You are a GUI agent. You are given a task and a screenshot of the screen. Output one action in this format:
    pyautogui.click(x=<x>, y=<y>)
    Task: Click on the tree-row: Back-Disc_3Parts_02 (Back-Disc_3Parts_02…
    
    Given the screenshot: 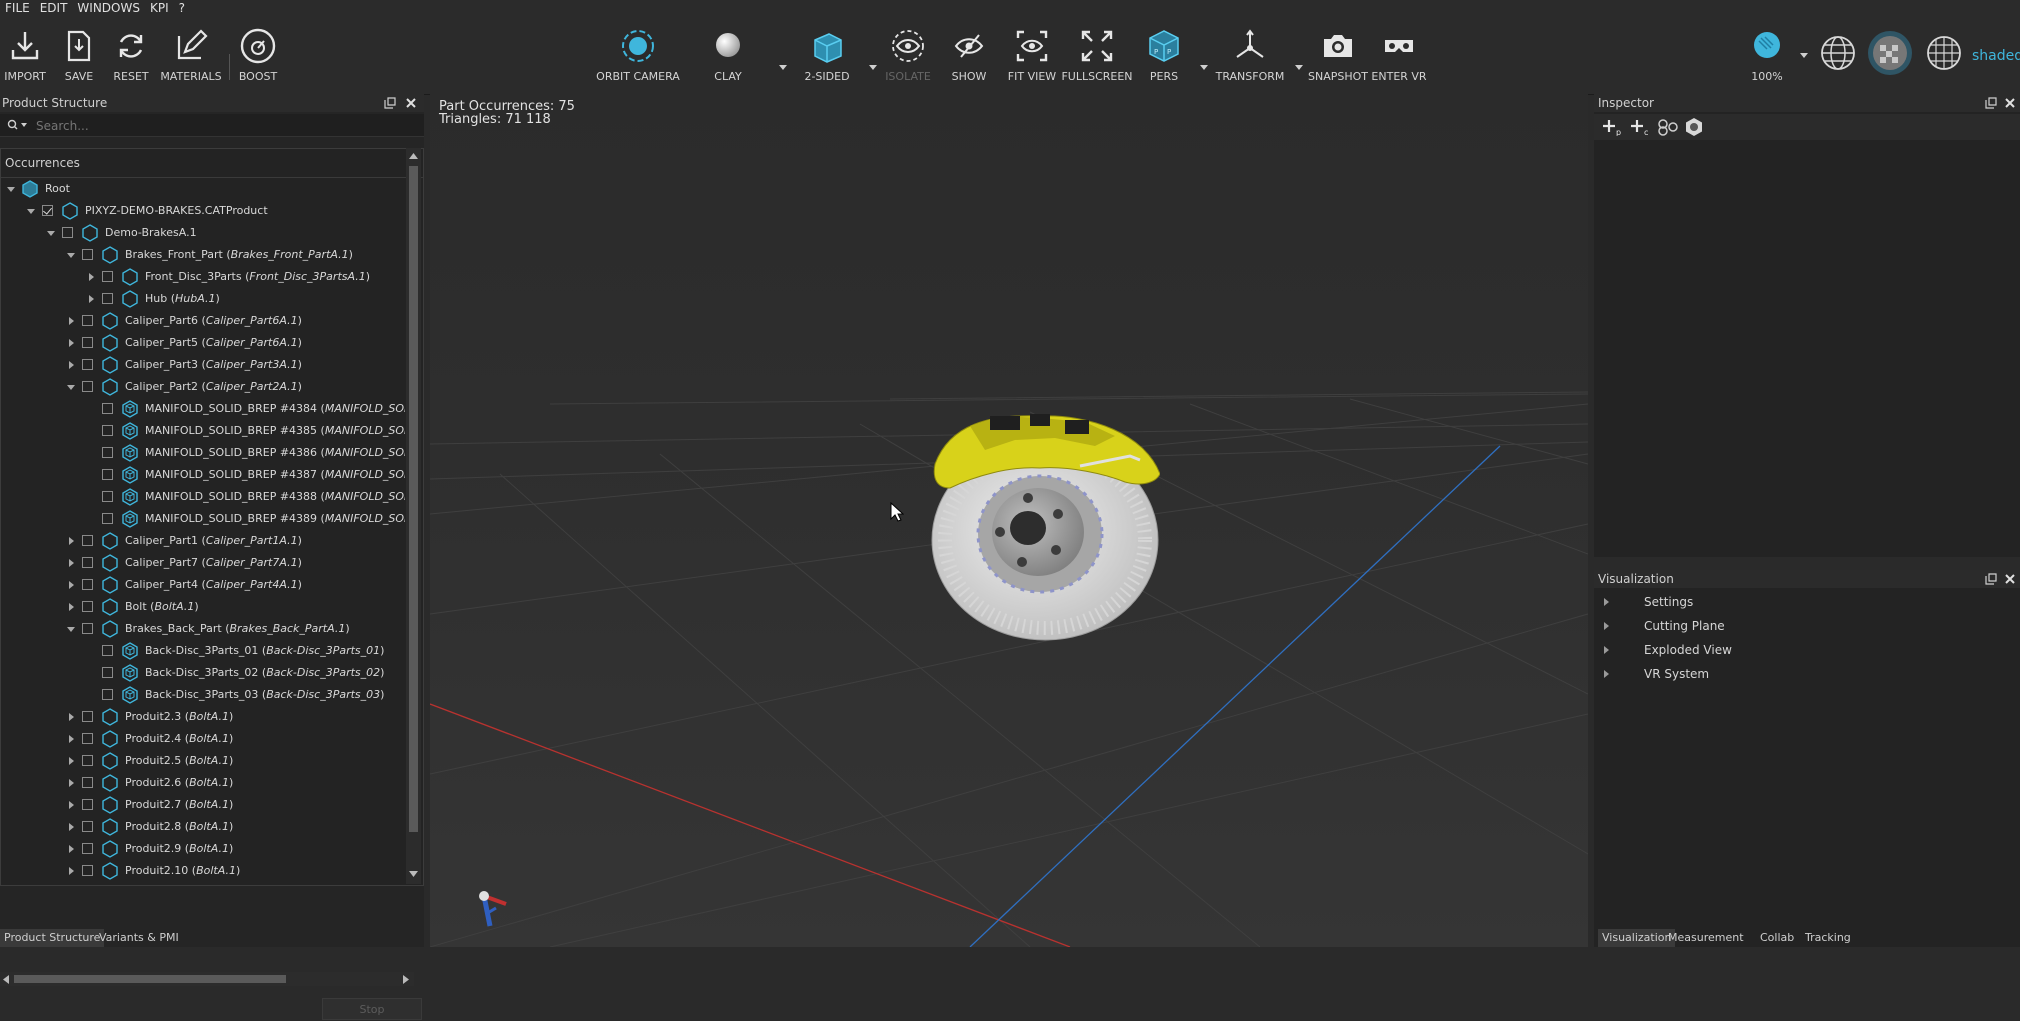 What is the action you would take?
    pyautogui.click(x=203, y=673)
    